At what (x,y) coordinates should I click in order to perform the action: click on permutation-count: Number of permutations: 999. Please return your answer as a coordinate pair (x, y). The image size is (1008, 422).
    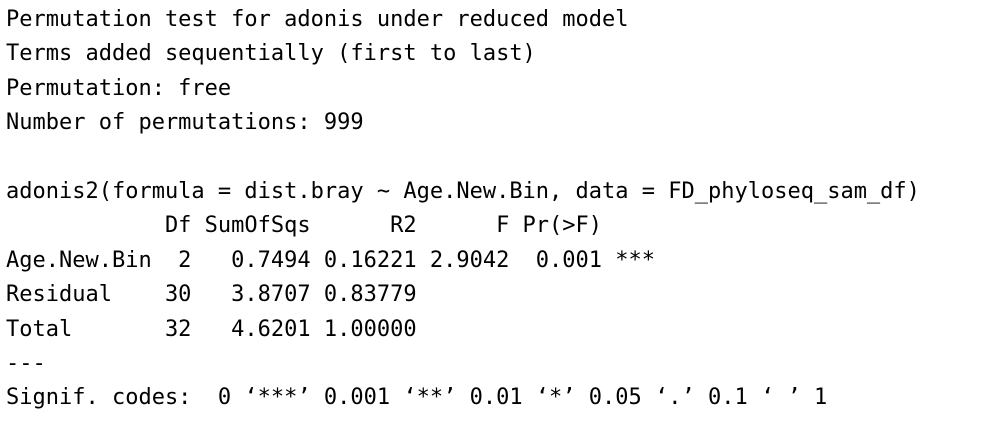
    Looking at the image, I should click on (185, 123).